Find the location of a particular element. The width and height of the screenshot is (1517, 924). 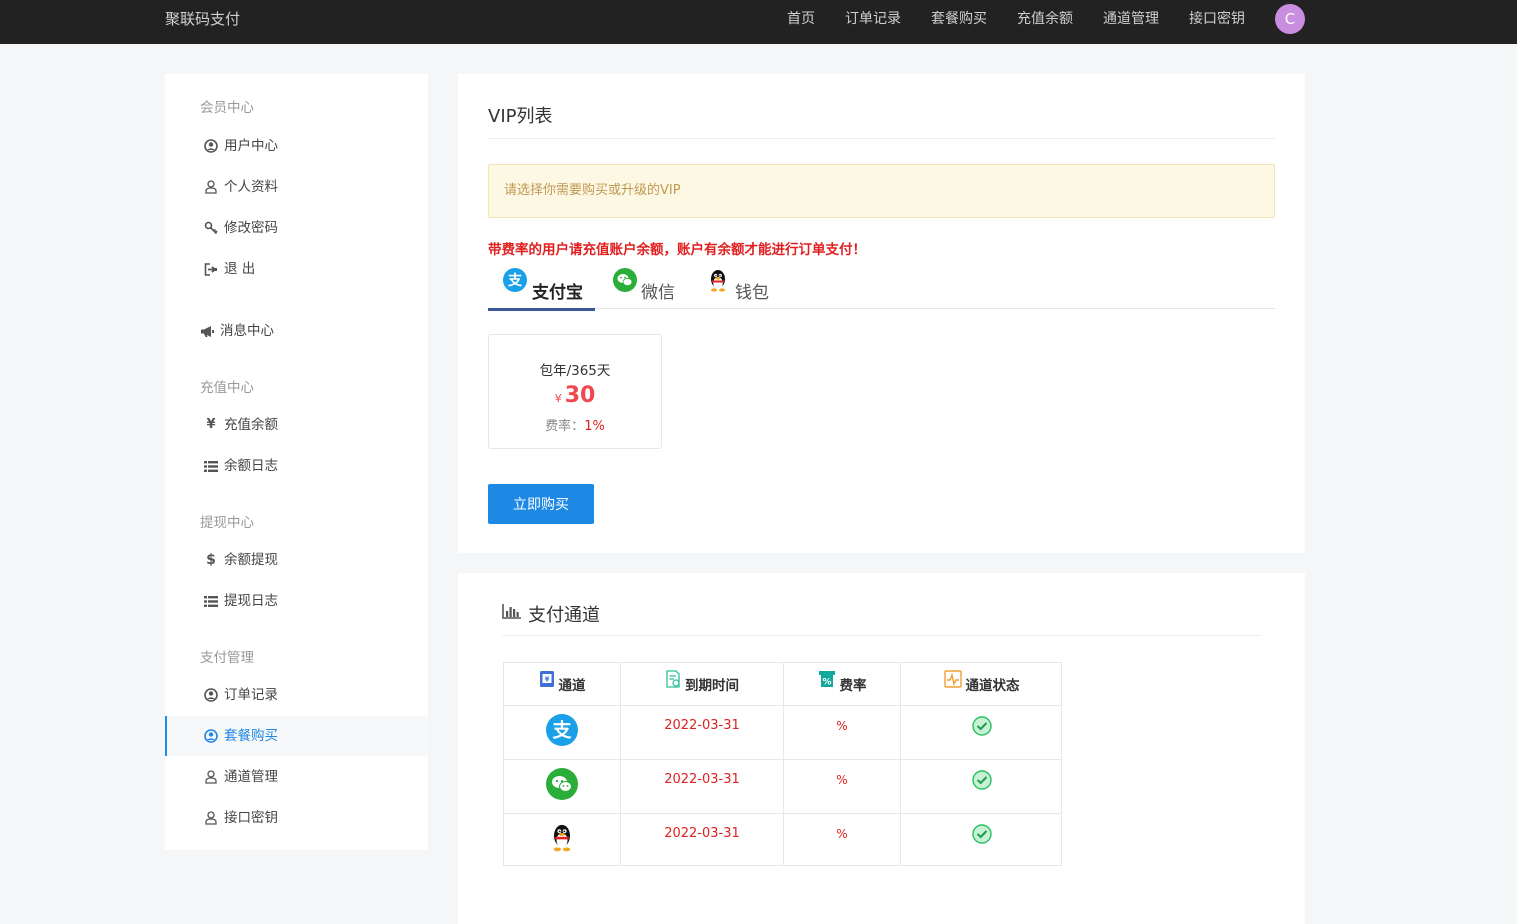

sidebar-item-user-center: 用户中心 is located at coordinates (296, 146).